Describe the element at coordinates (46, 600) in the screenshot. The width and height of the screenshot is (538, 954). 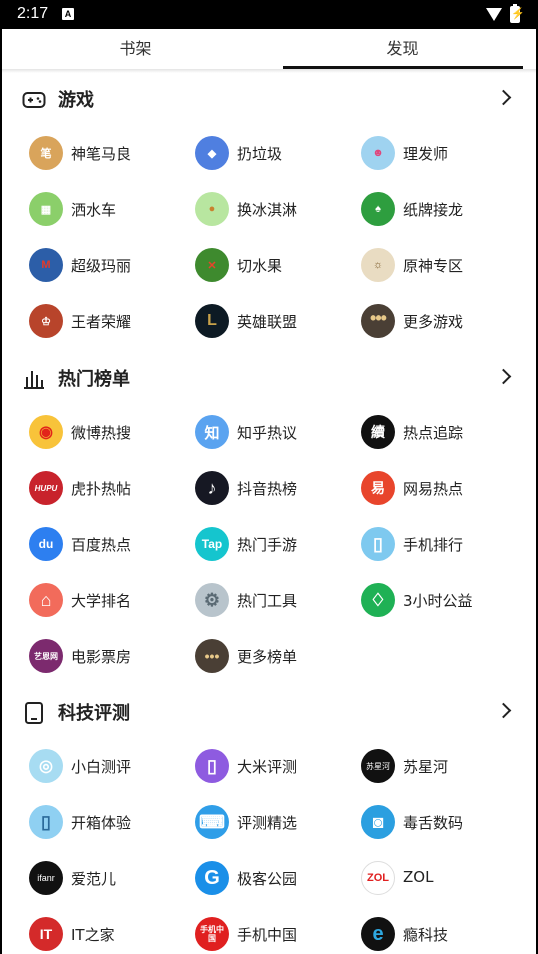
I see `university-icon: ⌂` at that location.